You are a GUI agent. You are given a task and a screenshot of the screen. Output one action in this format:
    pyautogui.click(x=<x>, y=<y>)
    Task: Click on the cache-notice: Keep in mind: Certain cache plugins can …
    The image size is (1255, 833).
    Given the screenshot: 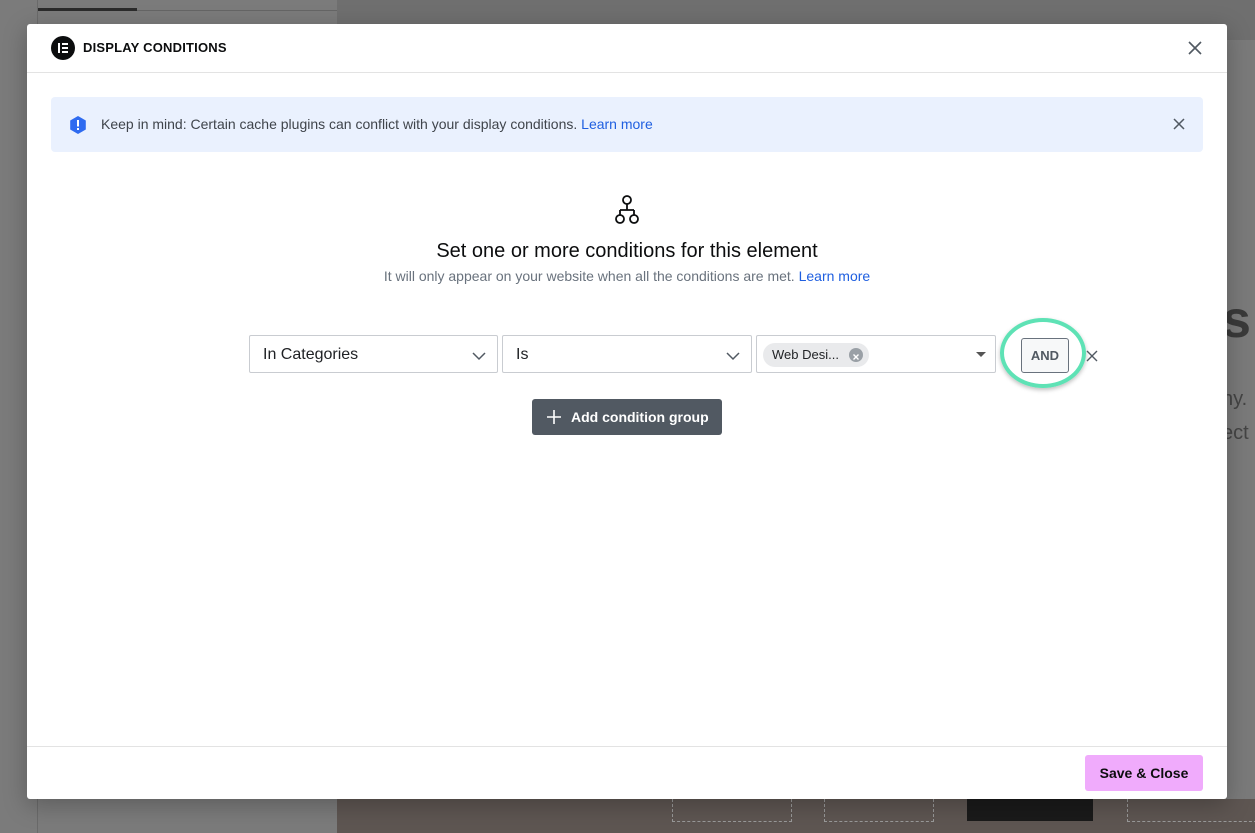 What is the action you would take?
    pyautogui.click(x=627, y=124)
    